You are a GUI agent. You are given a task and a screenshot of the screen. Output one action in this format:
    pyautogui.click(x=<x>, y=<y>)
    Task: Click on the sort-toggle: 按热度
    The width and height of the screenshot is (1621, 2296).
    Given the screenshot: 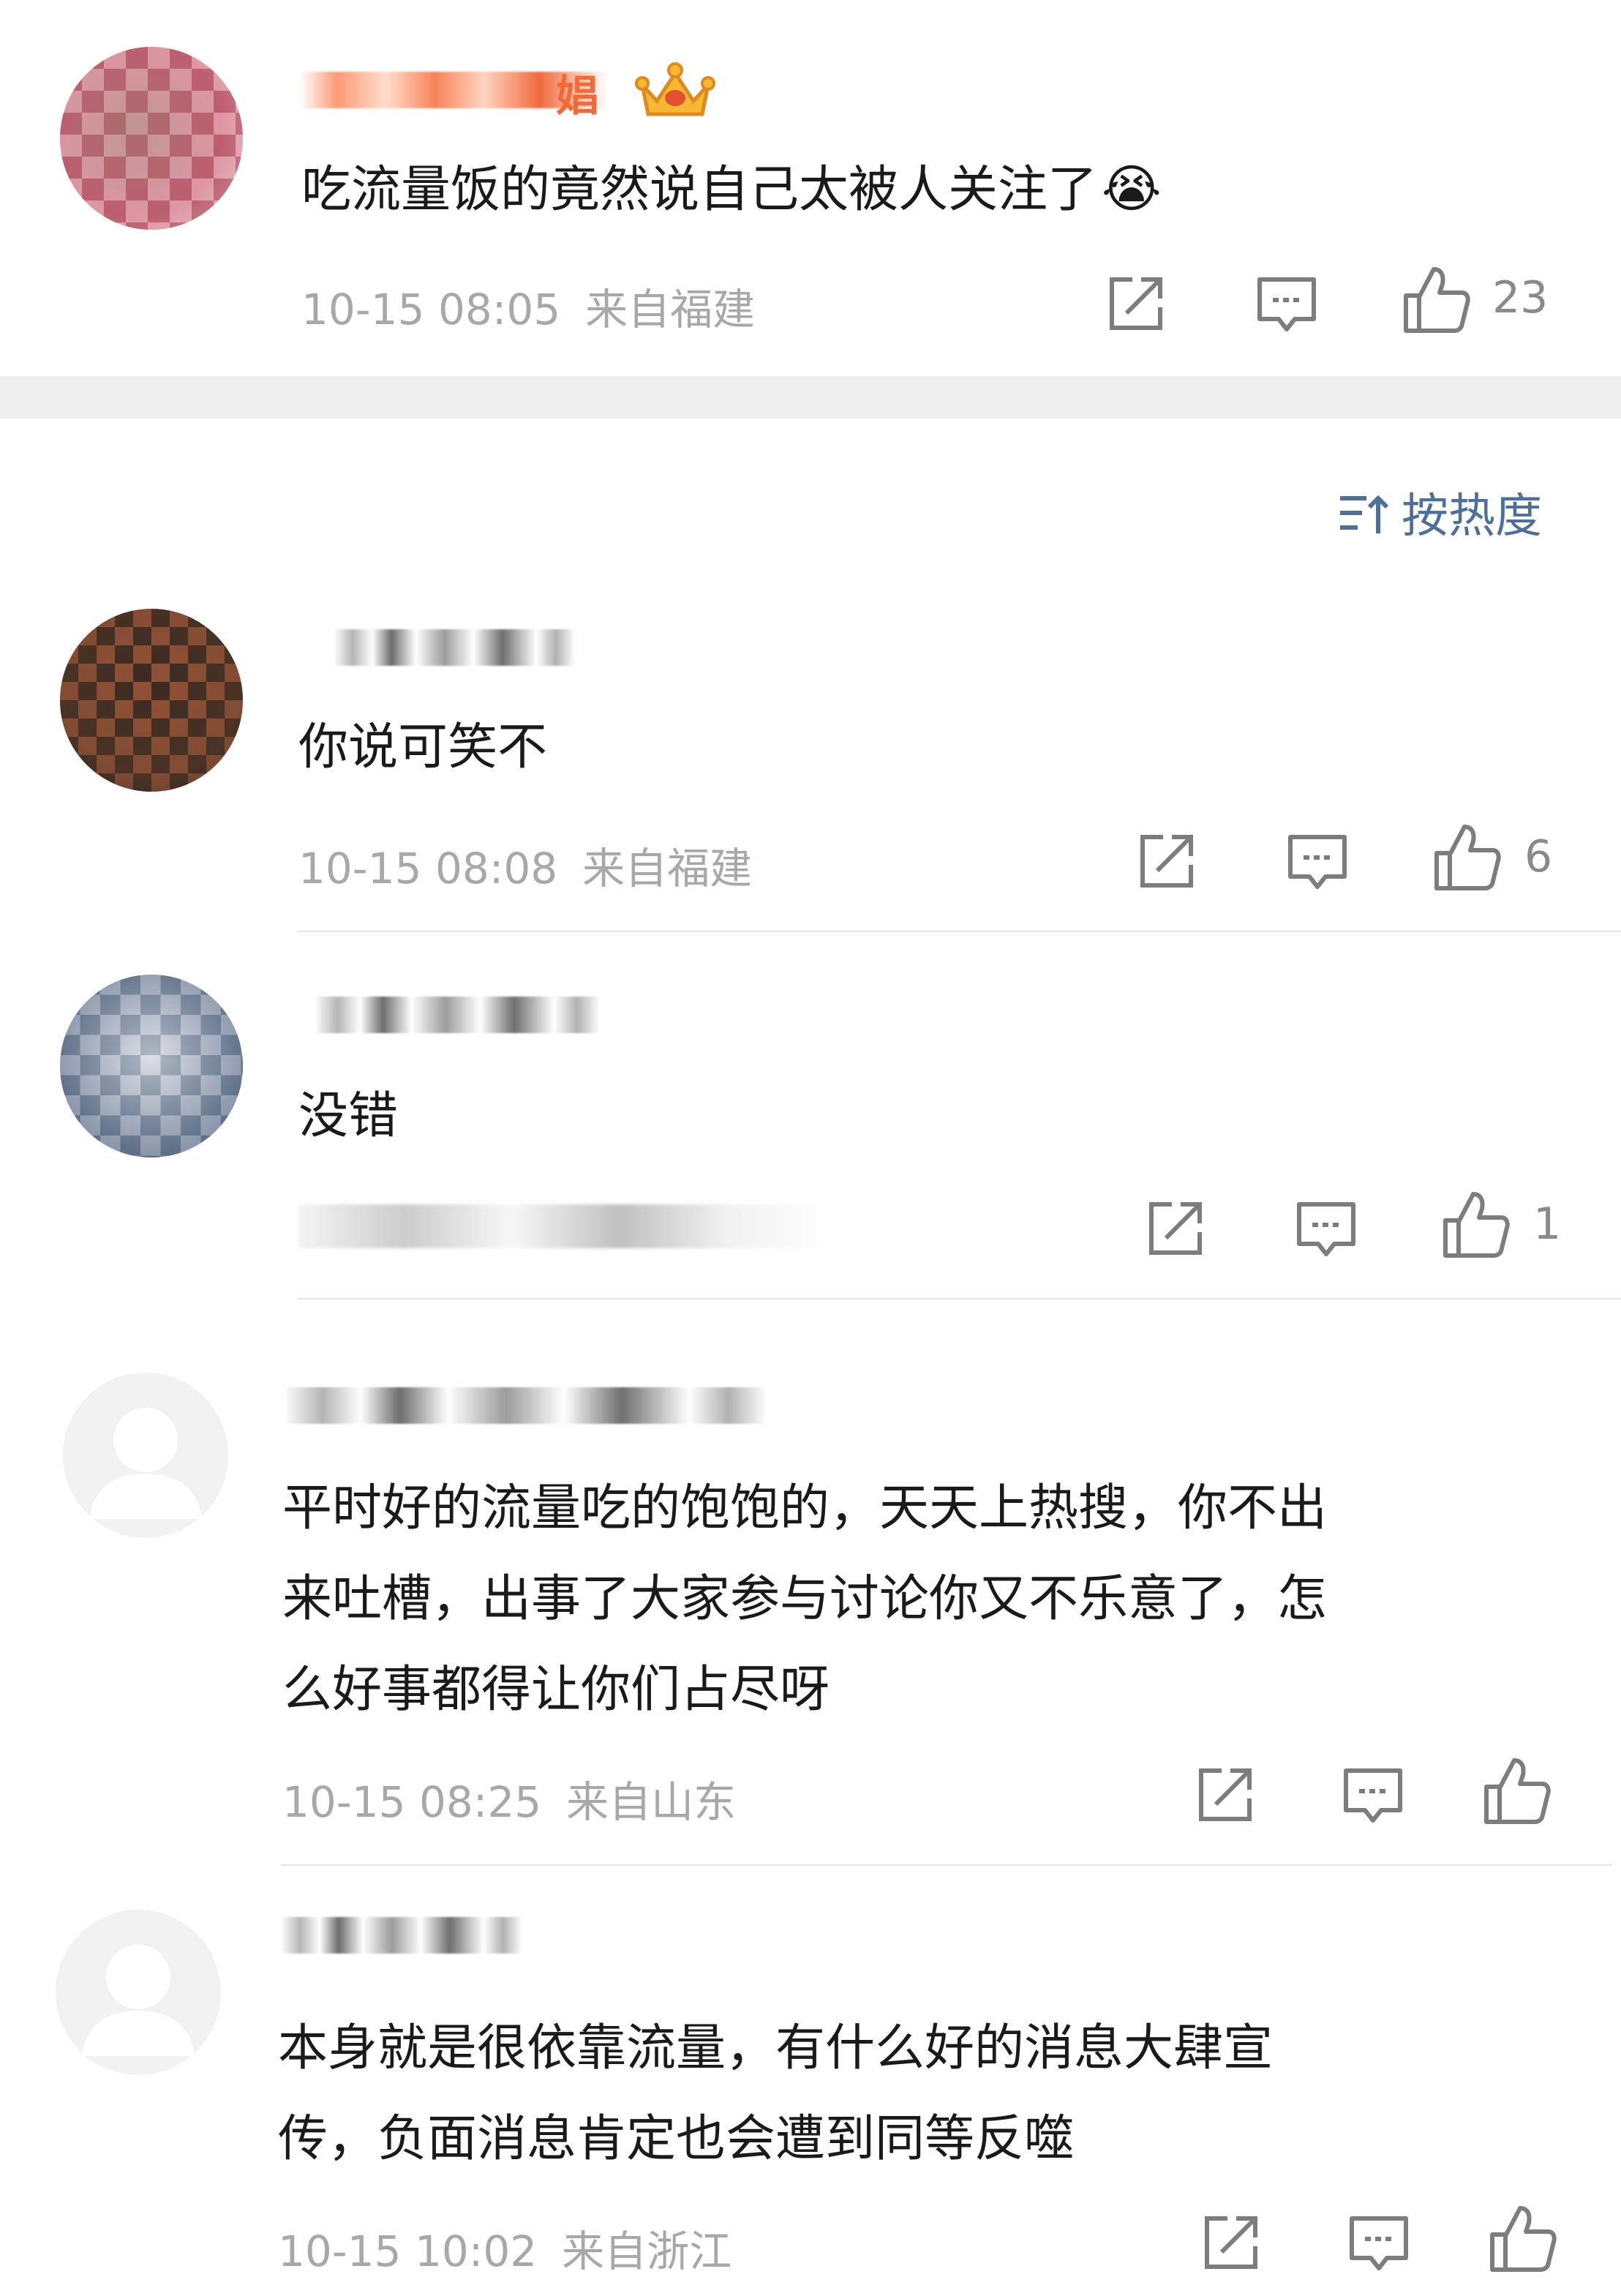 What is the action you would take?
    pyautogui.click(x=1439, y=512)
    